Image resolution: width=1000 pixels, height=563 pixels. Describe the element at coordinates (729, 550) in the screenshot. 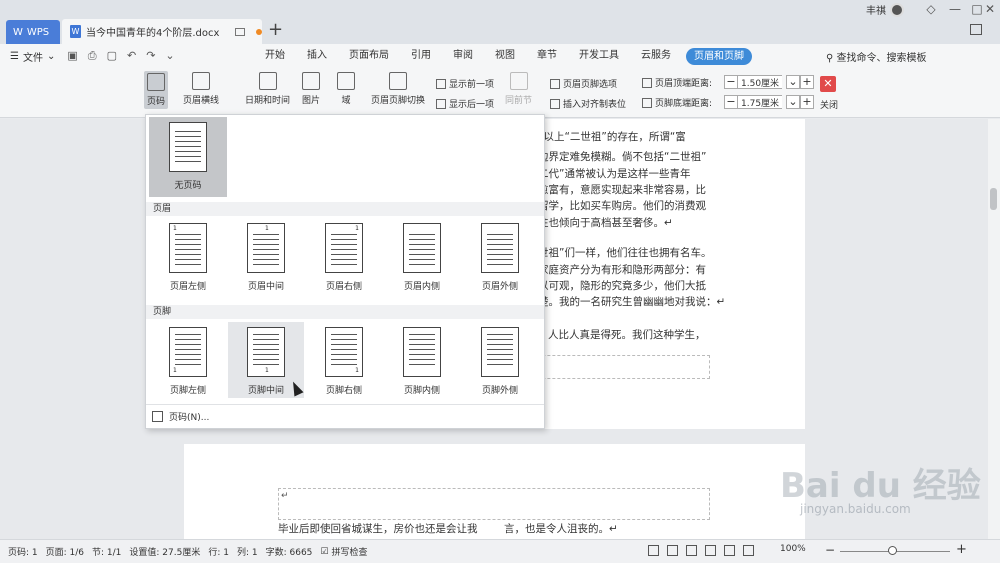

I see `web-view-icon` at that location.